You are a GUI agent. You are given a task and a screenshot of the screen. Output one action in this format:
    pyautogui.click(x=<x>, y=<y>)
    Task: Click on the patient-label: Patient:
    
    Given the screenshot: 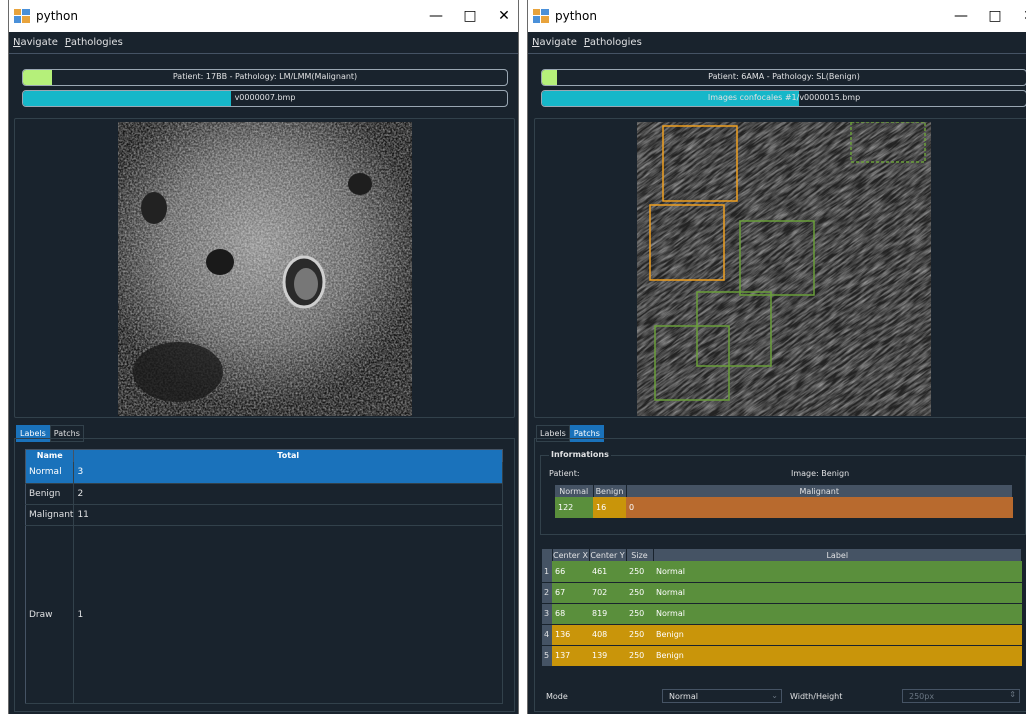 What is the action you would take?
    pyautogui.click(x=564, y=473)
    